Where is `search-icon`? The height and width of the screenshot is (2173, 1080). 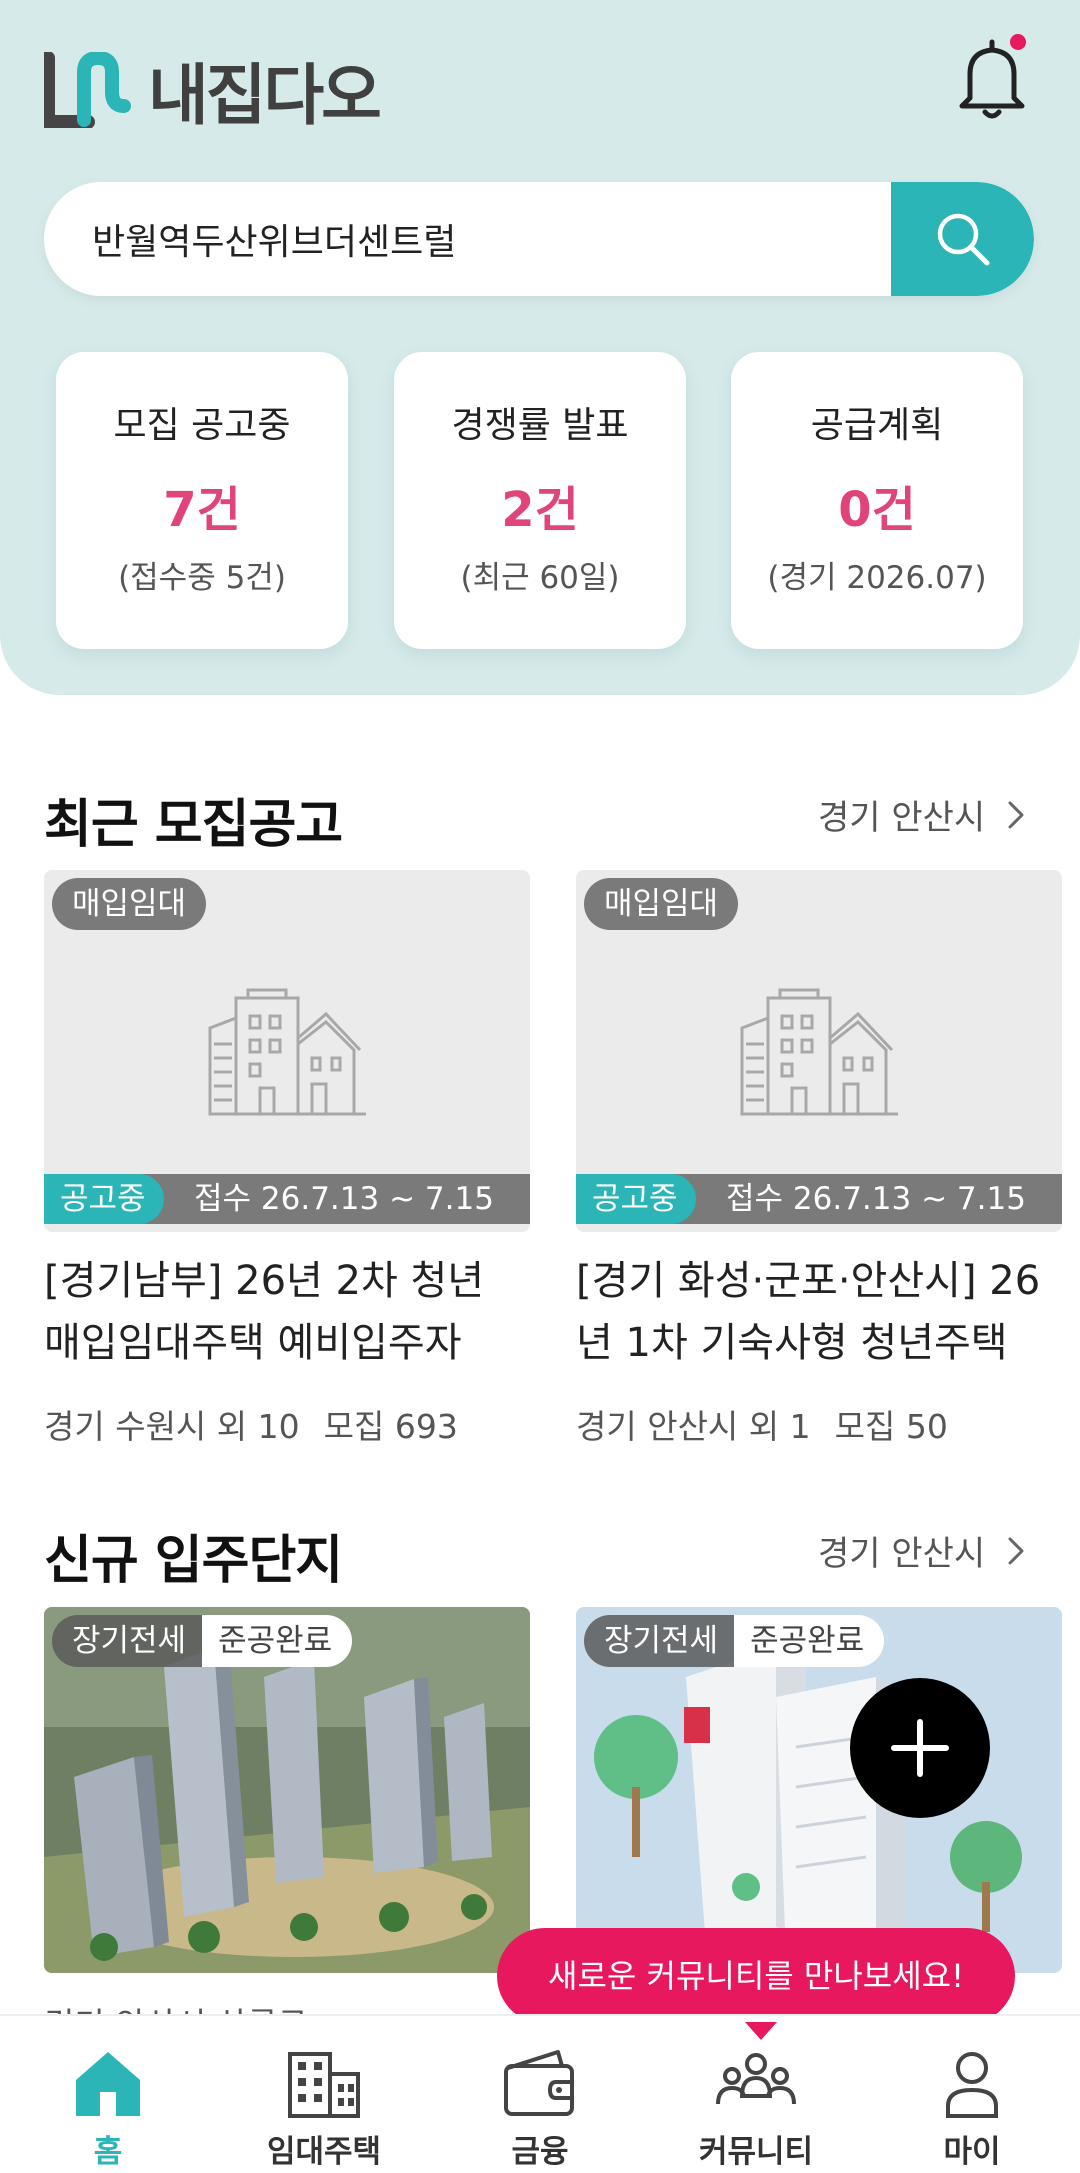
search-icon is located at coordinates (963, 239).